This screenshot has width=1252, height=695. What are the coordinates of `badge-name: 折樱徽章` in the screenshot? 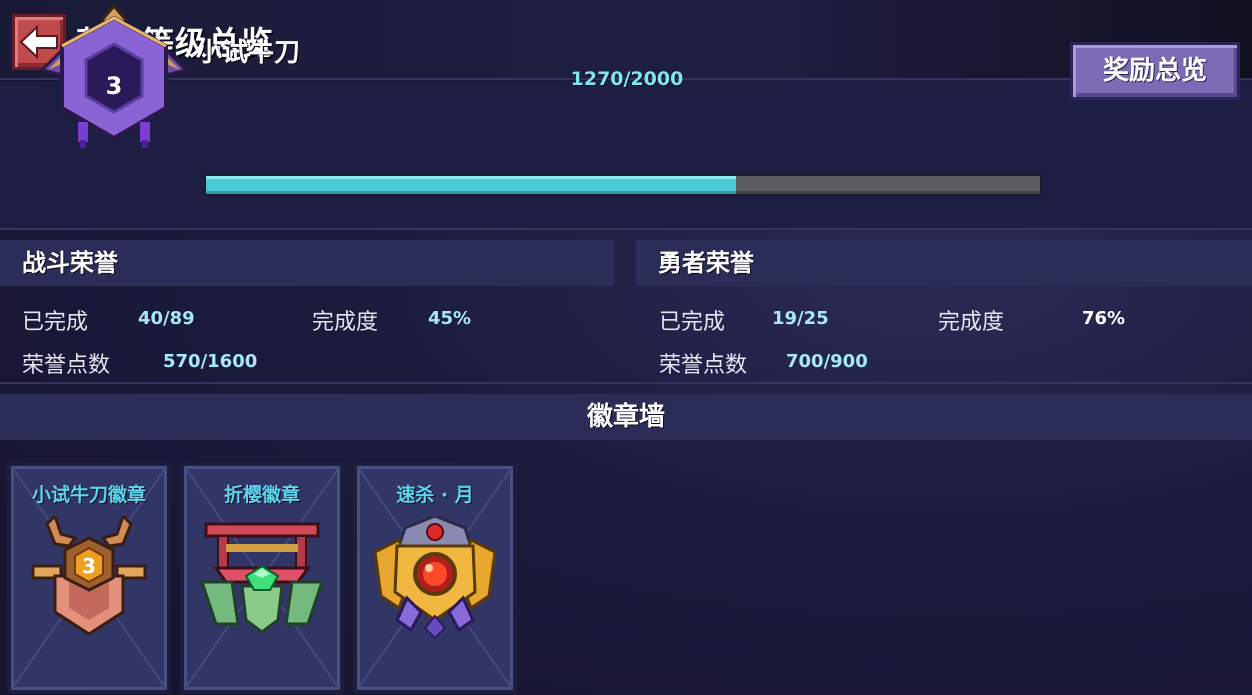 It's located at (261, 495).